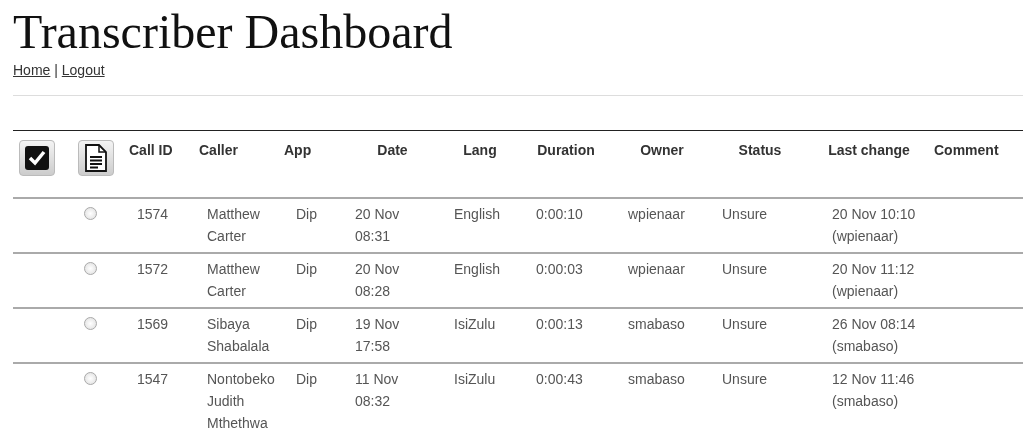 This screenshot has height=430, width=1023. I want to click on table-cell: 20 Nov 08:28, so click(377, 280).